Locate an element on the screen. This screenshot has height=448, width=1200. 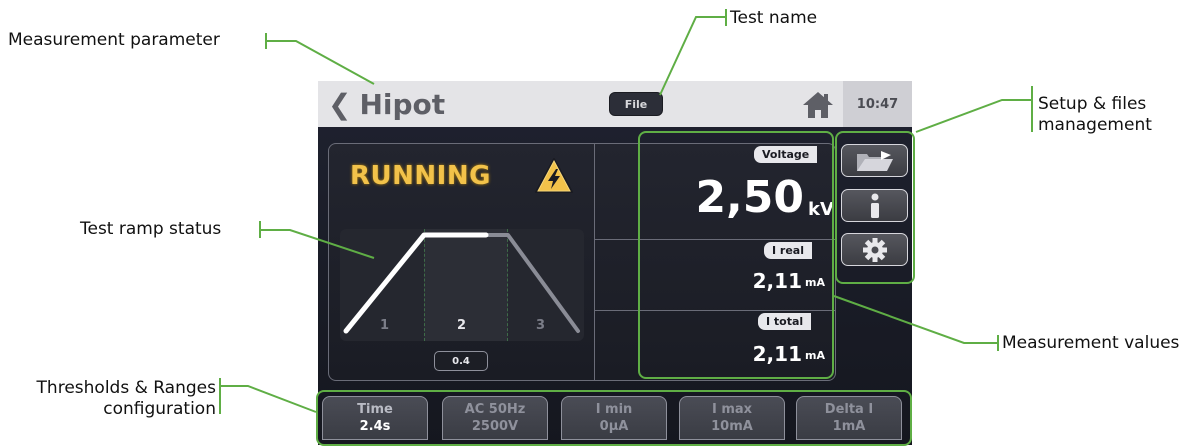
callout-setup-files-management: Setup & files management is located at coordinates (1095, 114).